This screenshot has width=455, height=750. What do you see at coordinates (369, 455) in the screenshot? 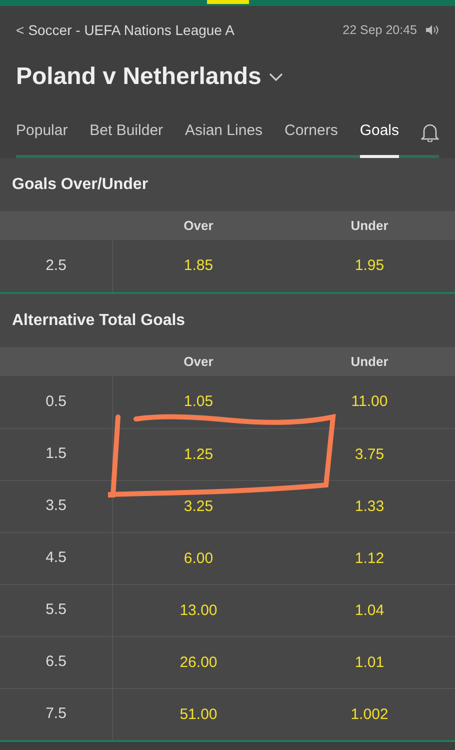
I see `odds-button: 3.75` at bounding box center [369, 455].